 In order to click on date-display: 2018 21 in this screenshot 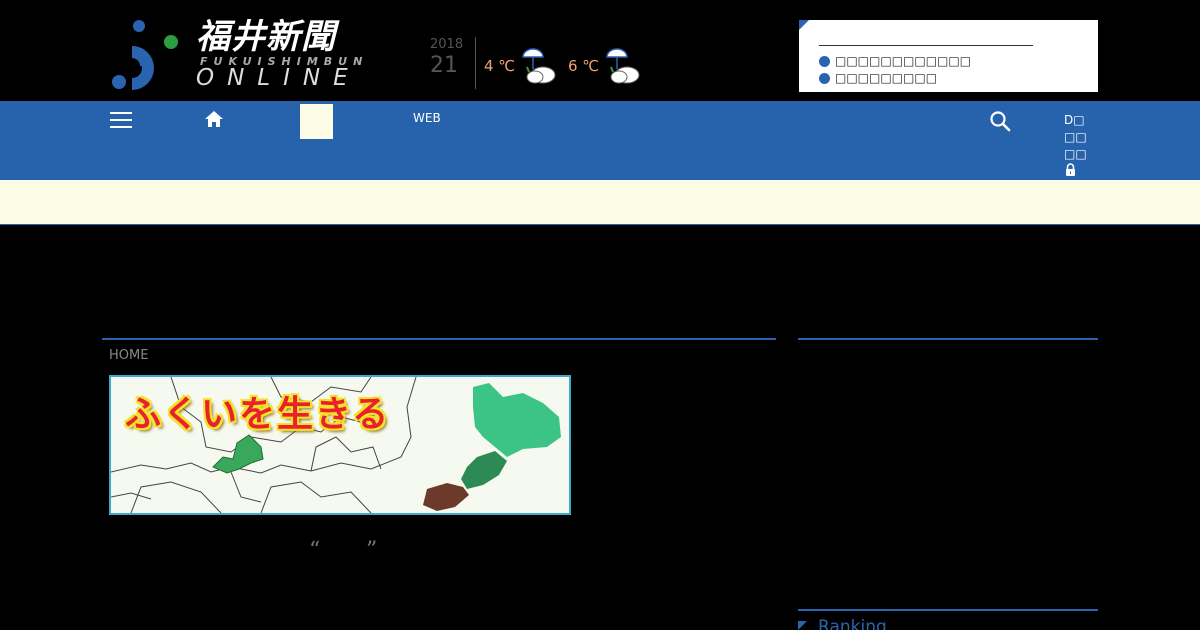, I will do `click(453, 63)`.